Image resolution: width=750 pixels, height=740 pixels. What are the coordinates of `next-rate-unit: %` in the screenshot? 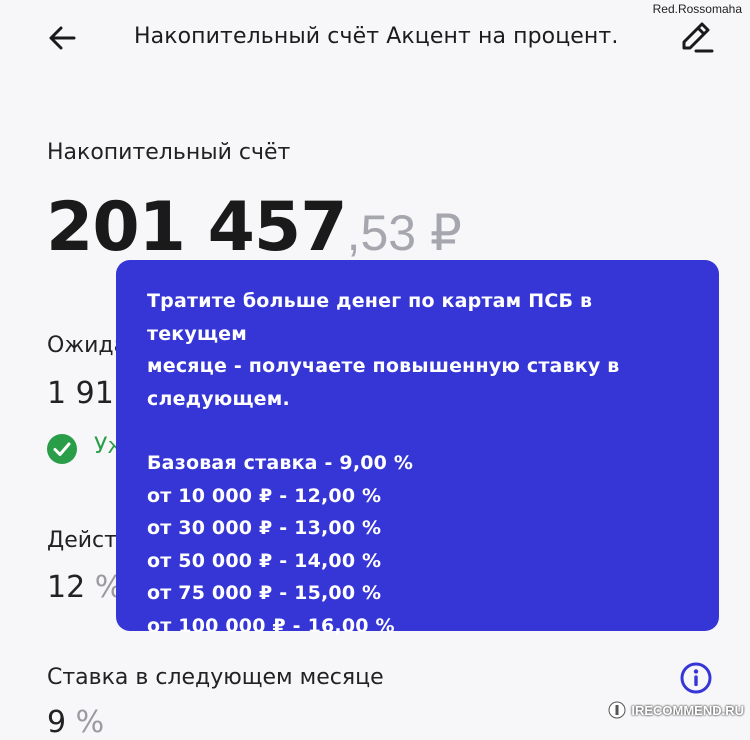 It's located at (90, 722).